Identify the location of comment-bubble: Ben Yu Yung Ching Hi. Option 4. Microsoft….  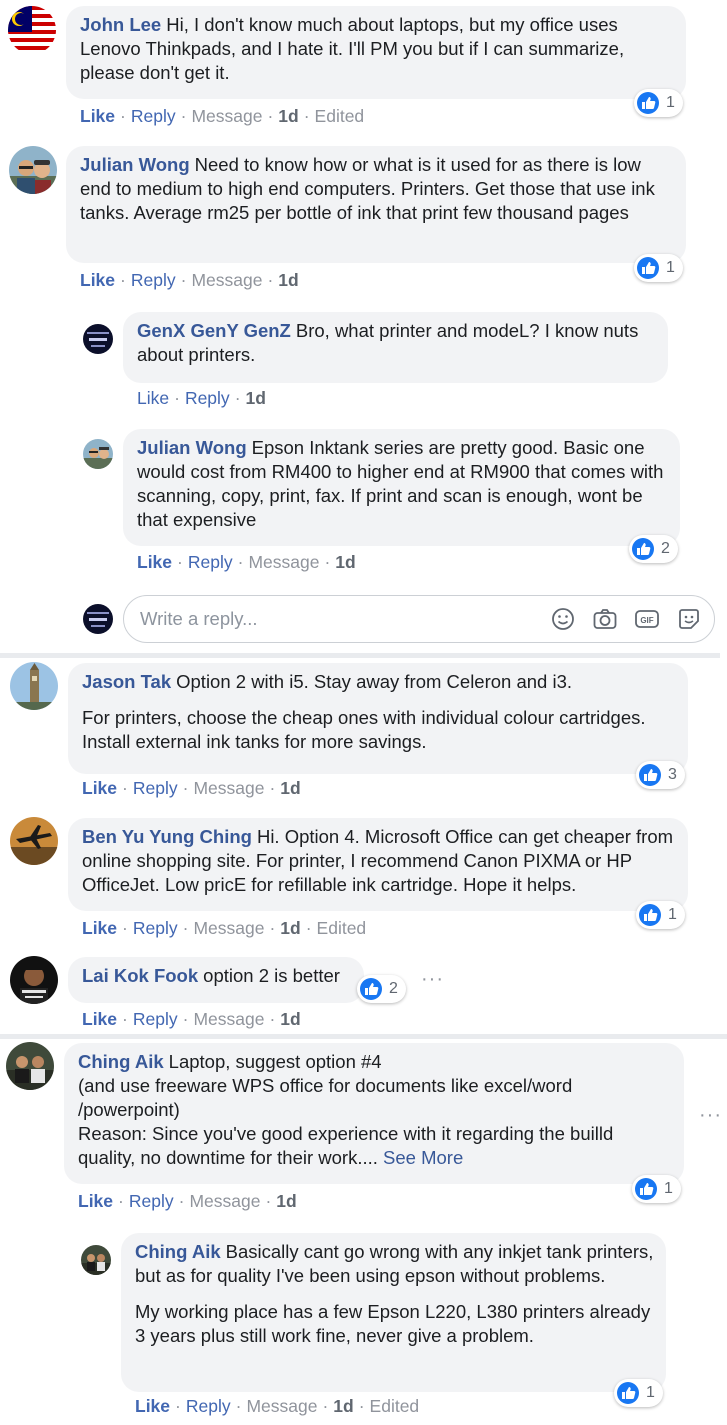
(378, 864).